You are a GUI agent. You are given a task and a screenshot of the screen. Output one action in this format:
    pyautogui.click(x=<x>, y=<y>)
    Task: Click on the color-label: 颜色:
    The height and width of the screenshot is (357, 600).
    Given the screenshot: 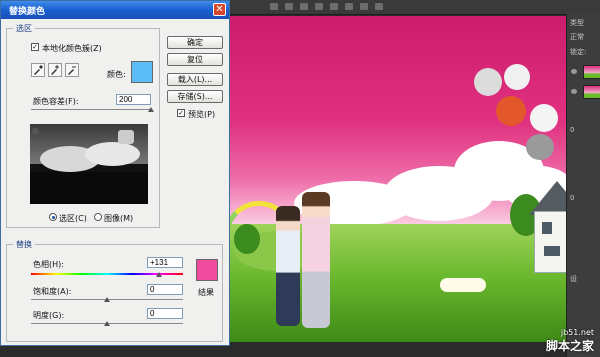 What is the action you would take?
    pyautogui.click(x=116, y=74)
    